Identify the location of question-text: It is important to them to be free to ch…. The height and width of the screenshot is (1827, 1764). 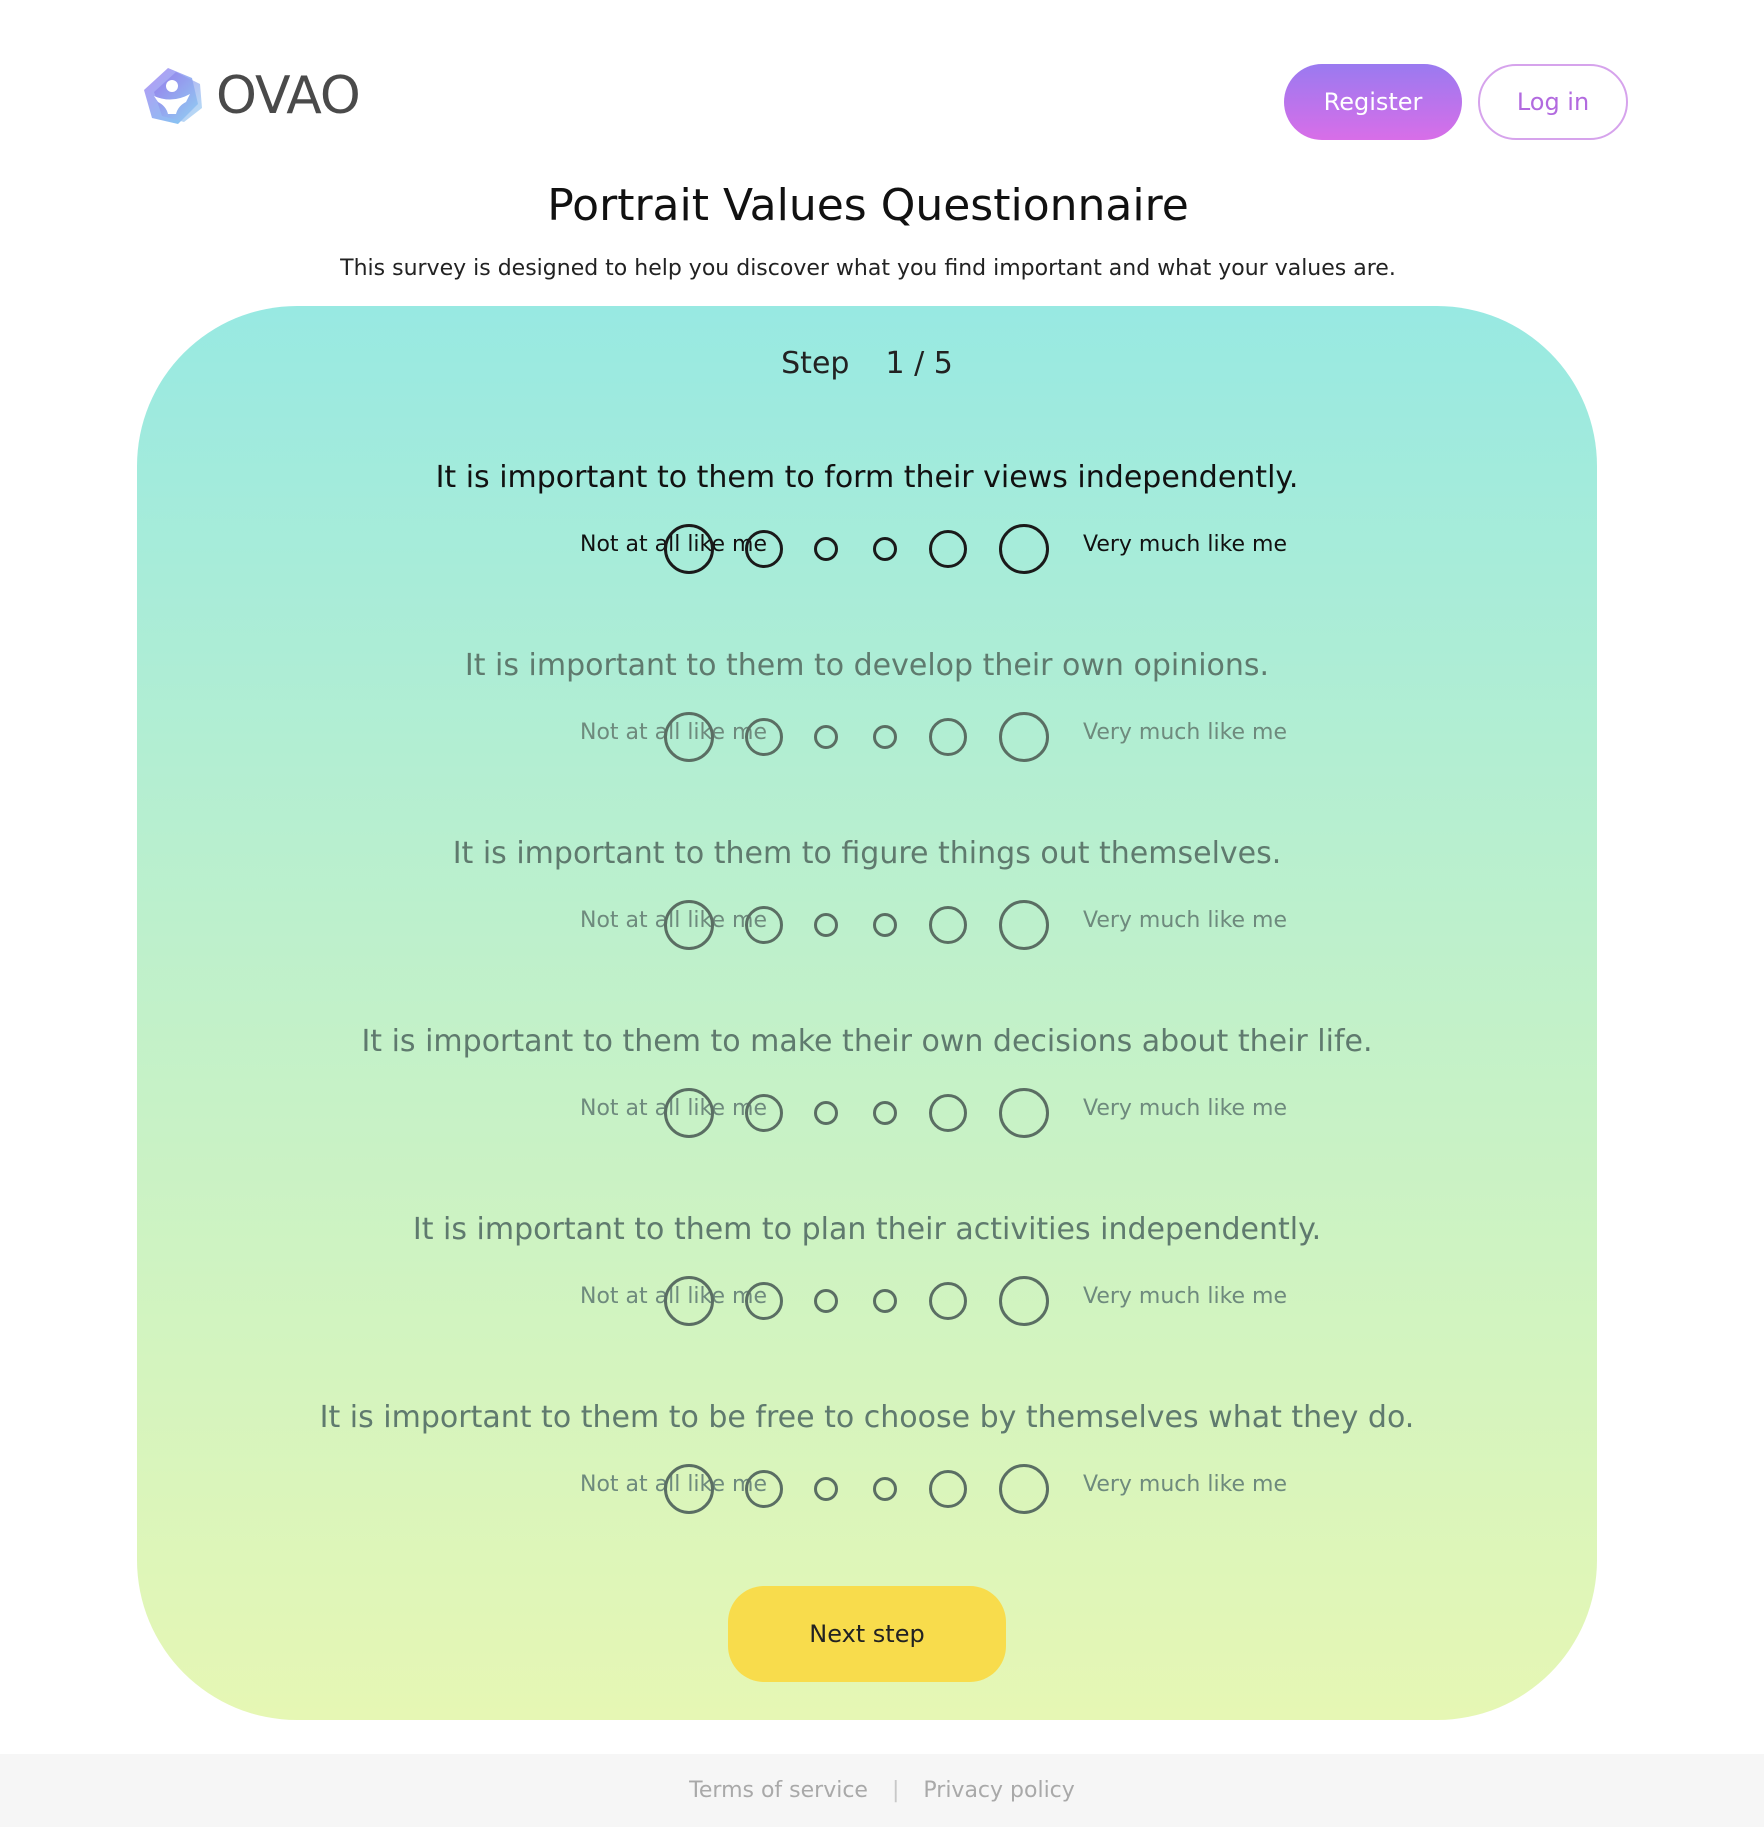
(867, 1417).